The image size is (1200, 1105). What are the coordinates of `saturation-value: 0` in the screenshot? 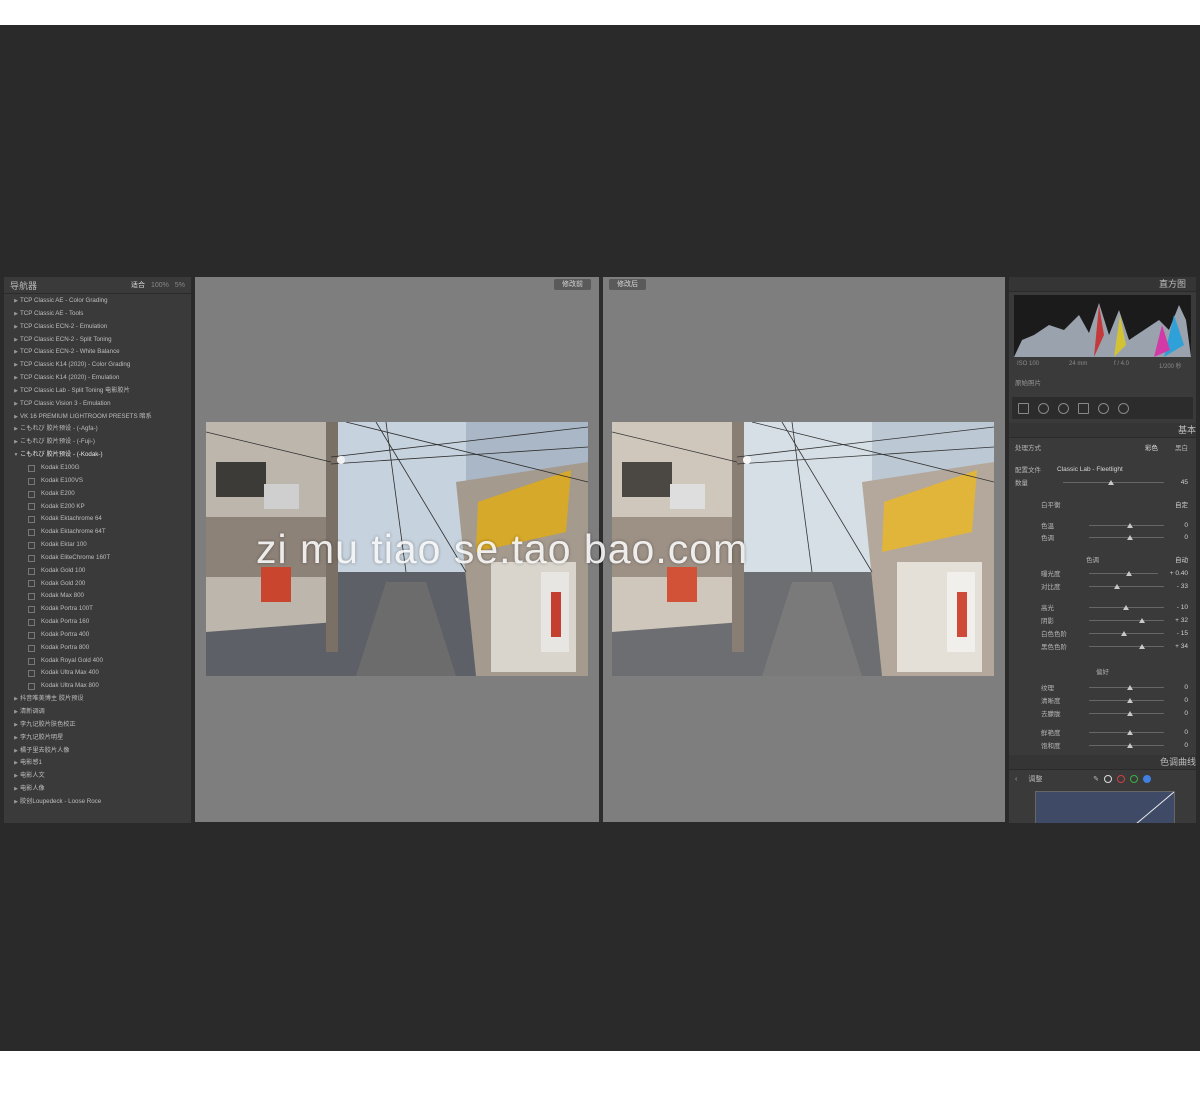 It's located at (1179, 745).